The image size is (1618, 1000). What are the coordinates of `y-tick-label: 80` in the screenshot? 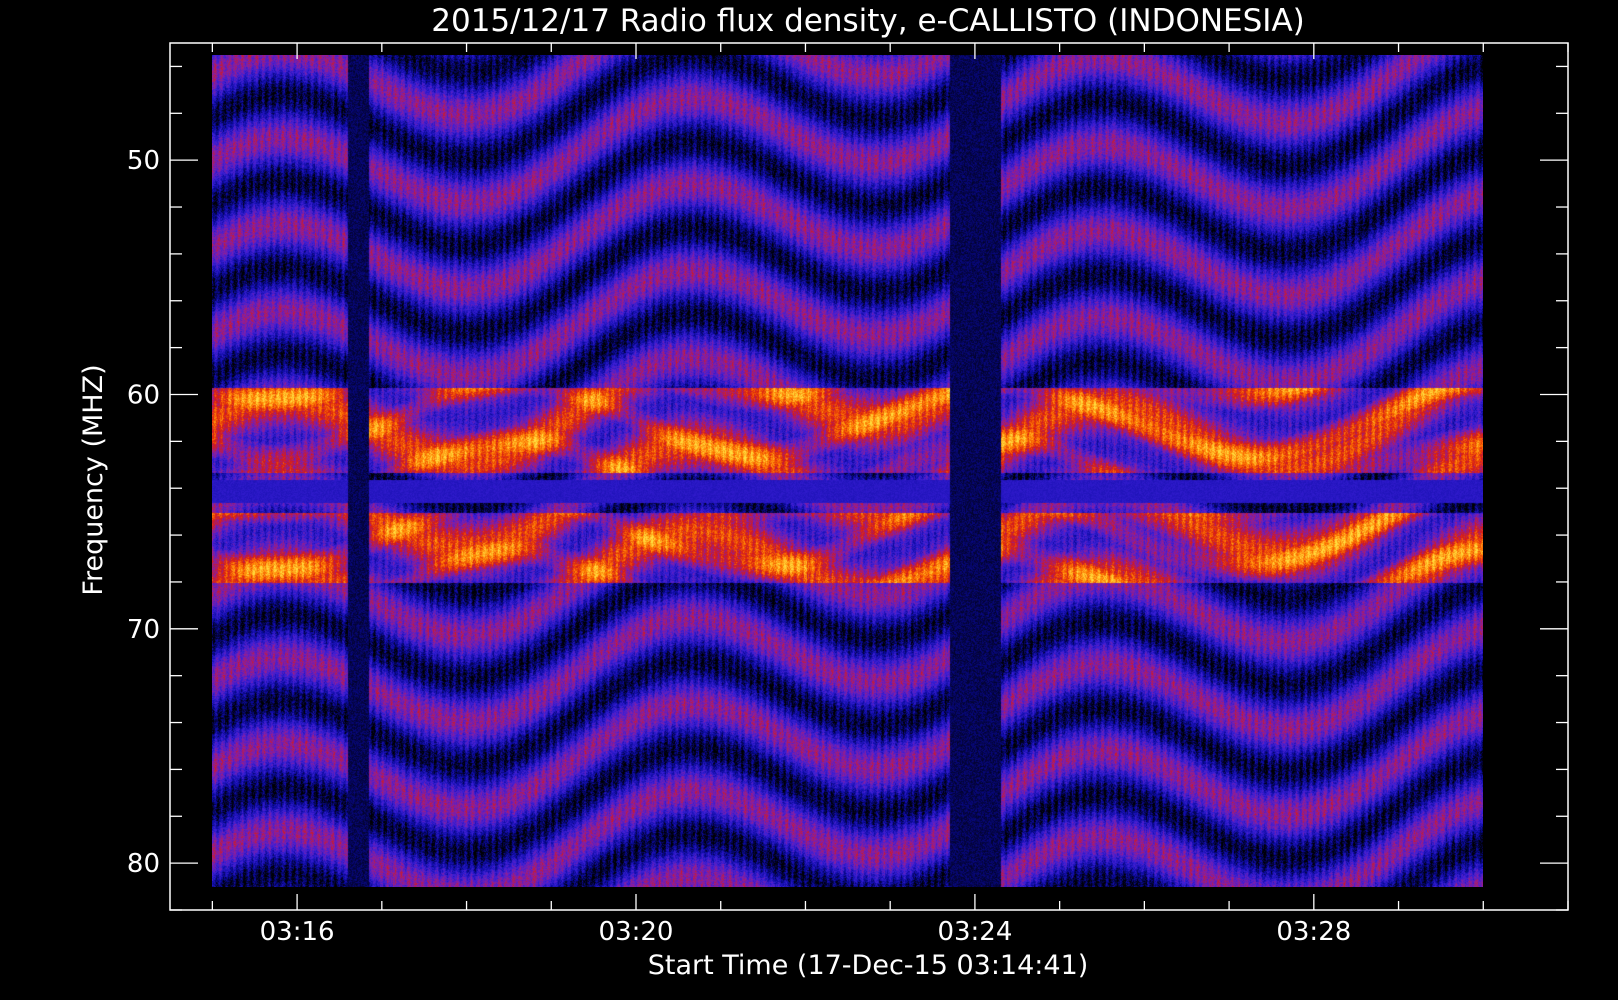 It's located at (143, 864).